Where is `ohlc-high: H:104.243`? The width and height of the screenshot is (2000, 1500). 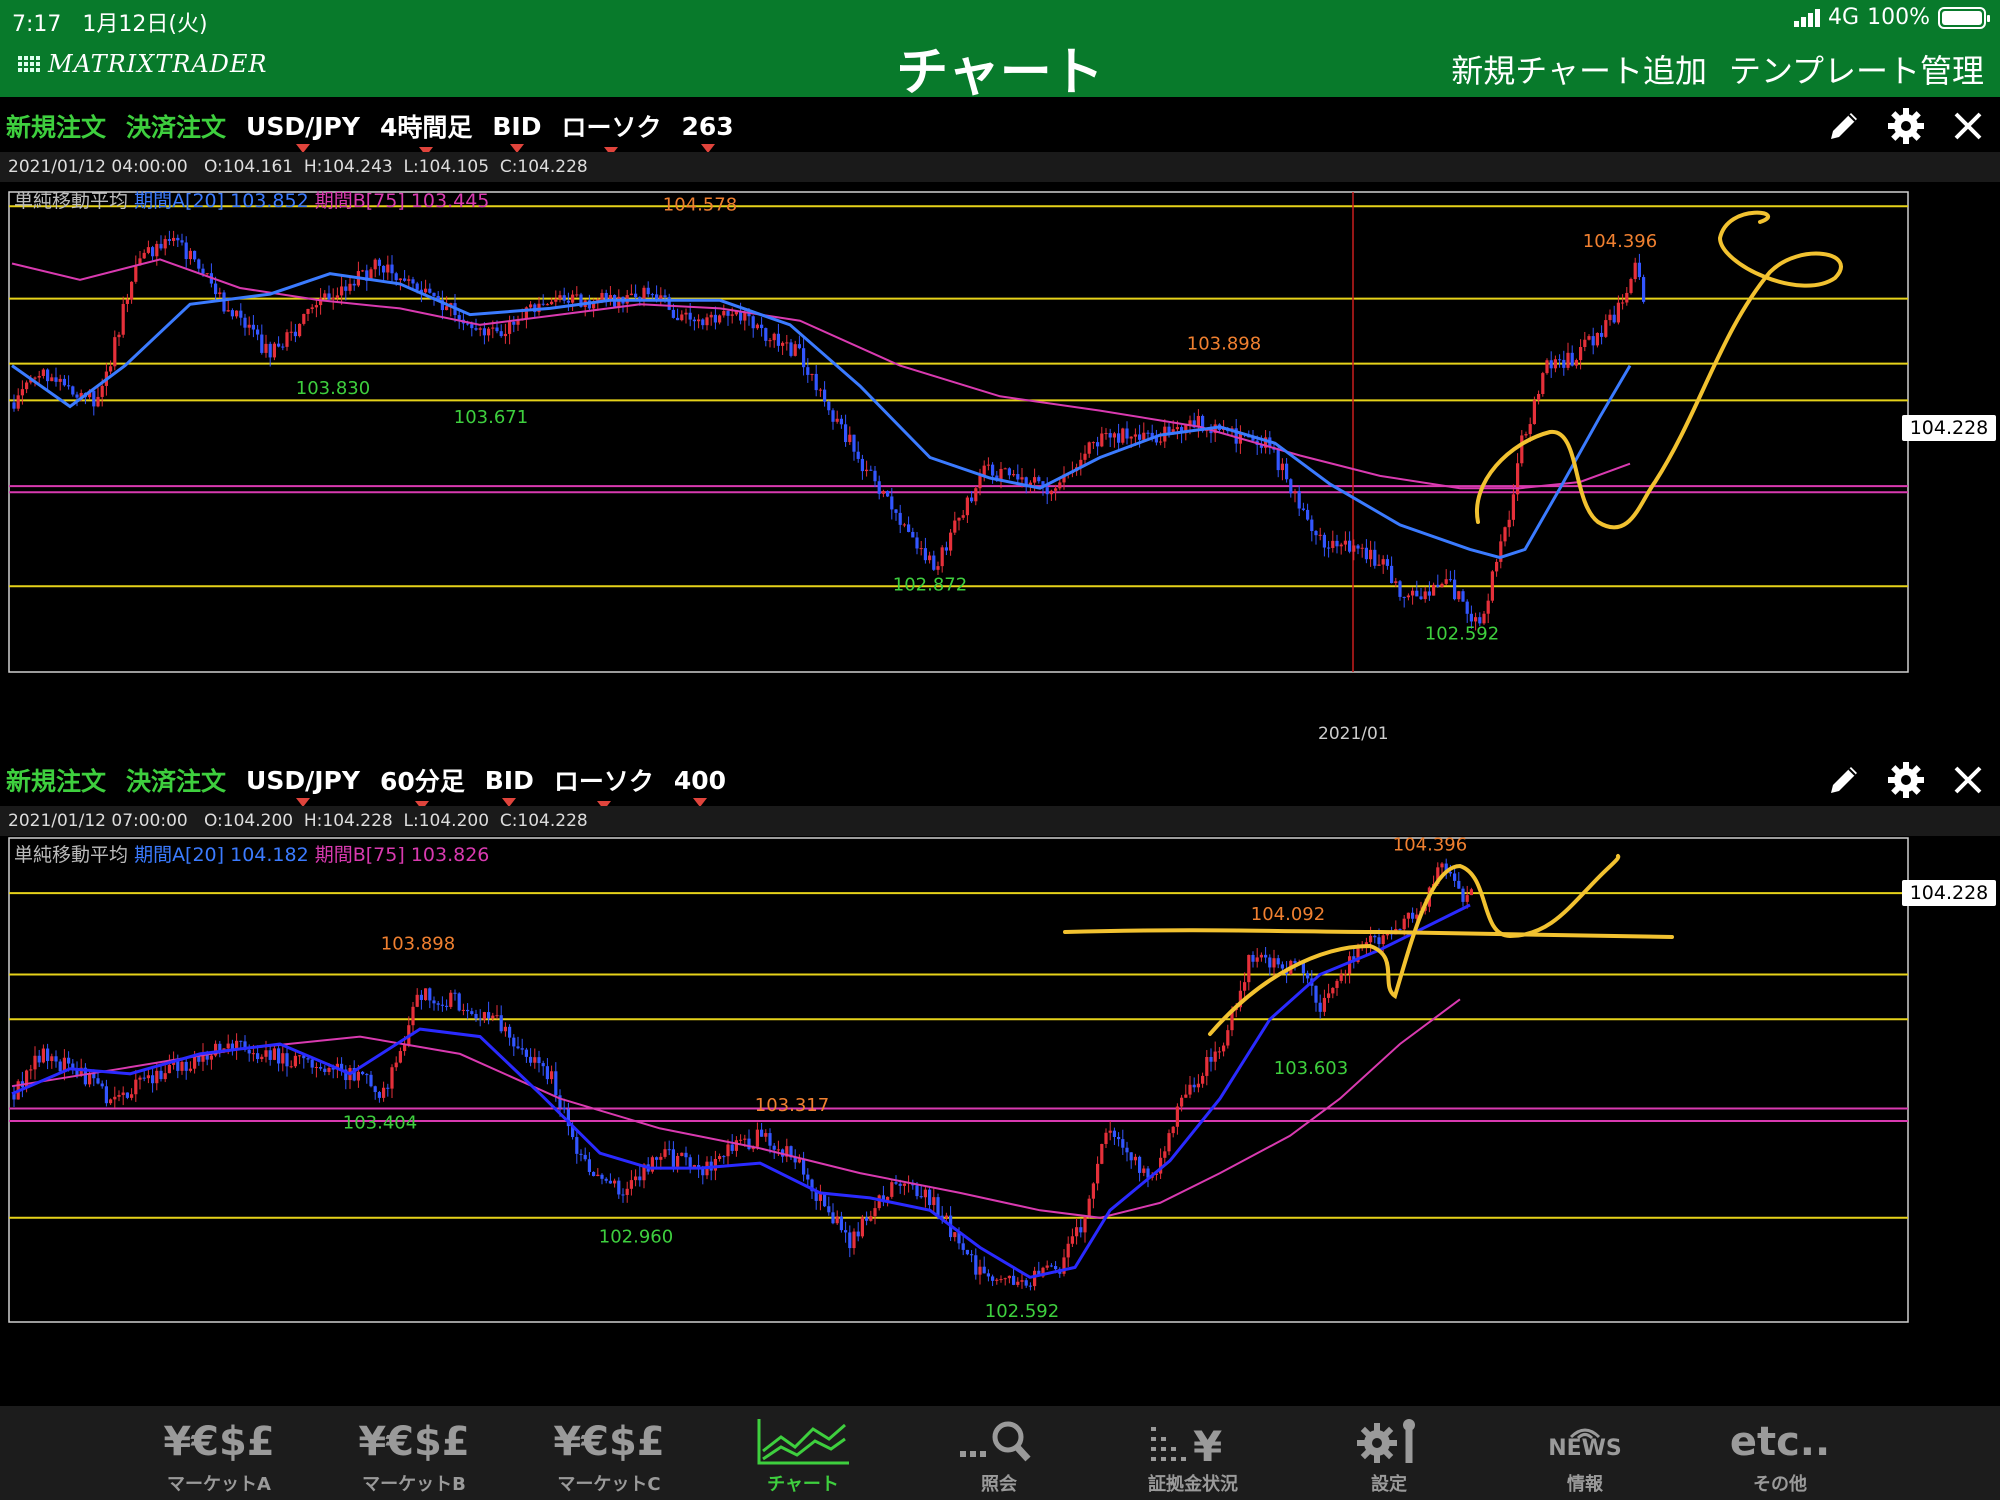
ohlc-high: H:104.243 is located at coordinates (348, 167).